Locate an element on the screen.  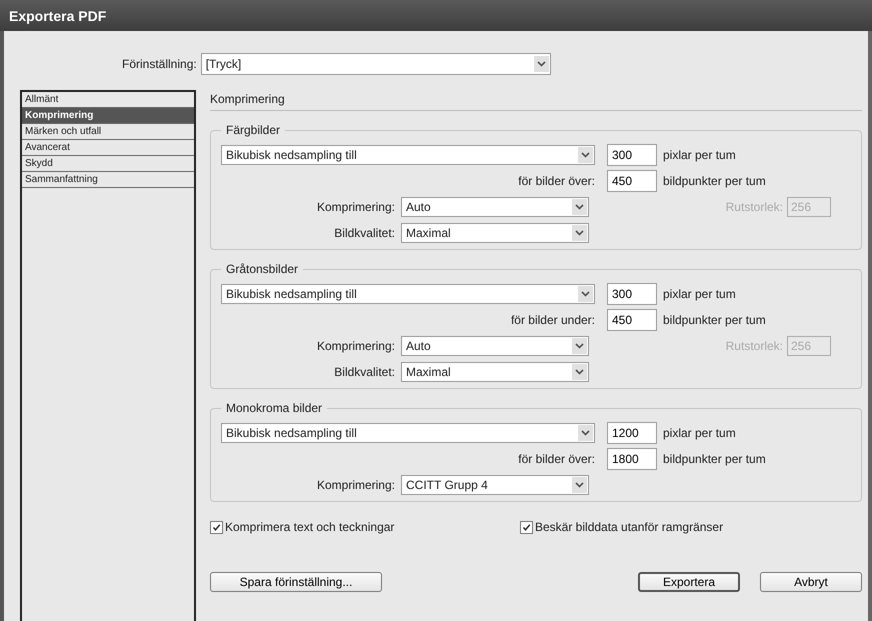
preset-label: Förinställning: is located at coordinates (159, 64).